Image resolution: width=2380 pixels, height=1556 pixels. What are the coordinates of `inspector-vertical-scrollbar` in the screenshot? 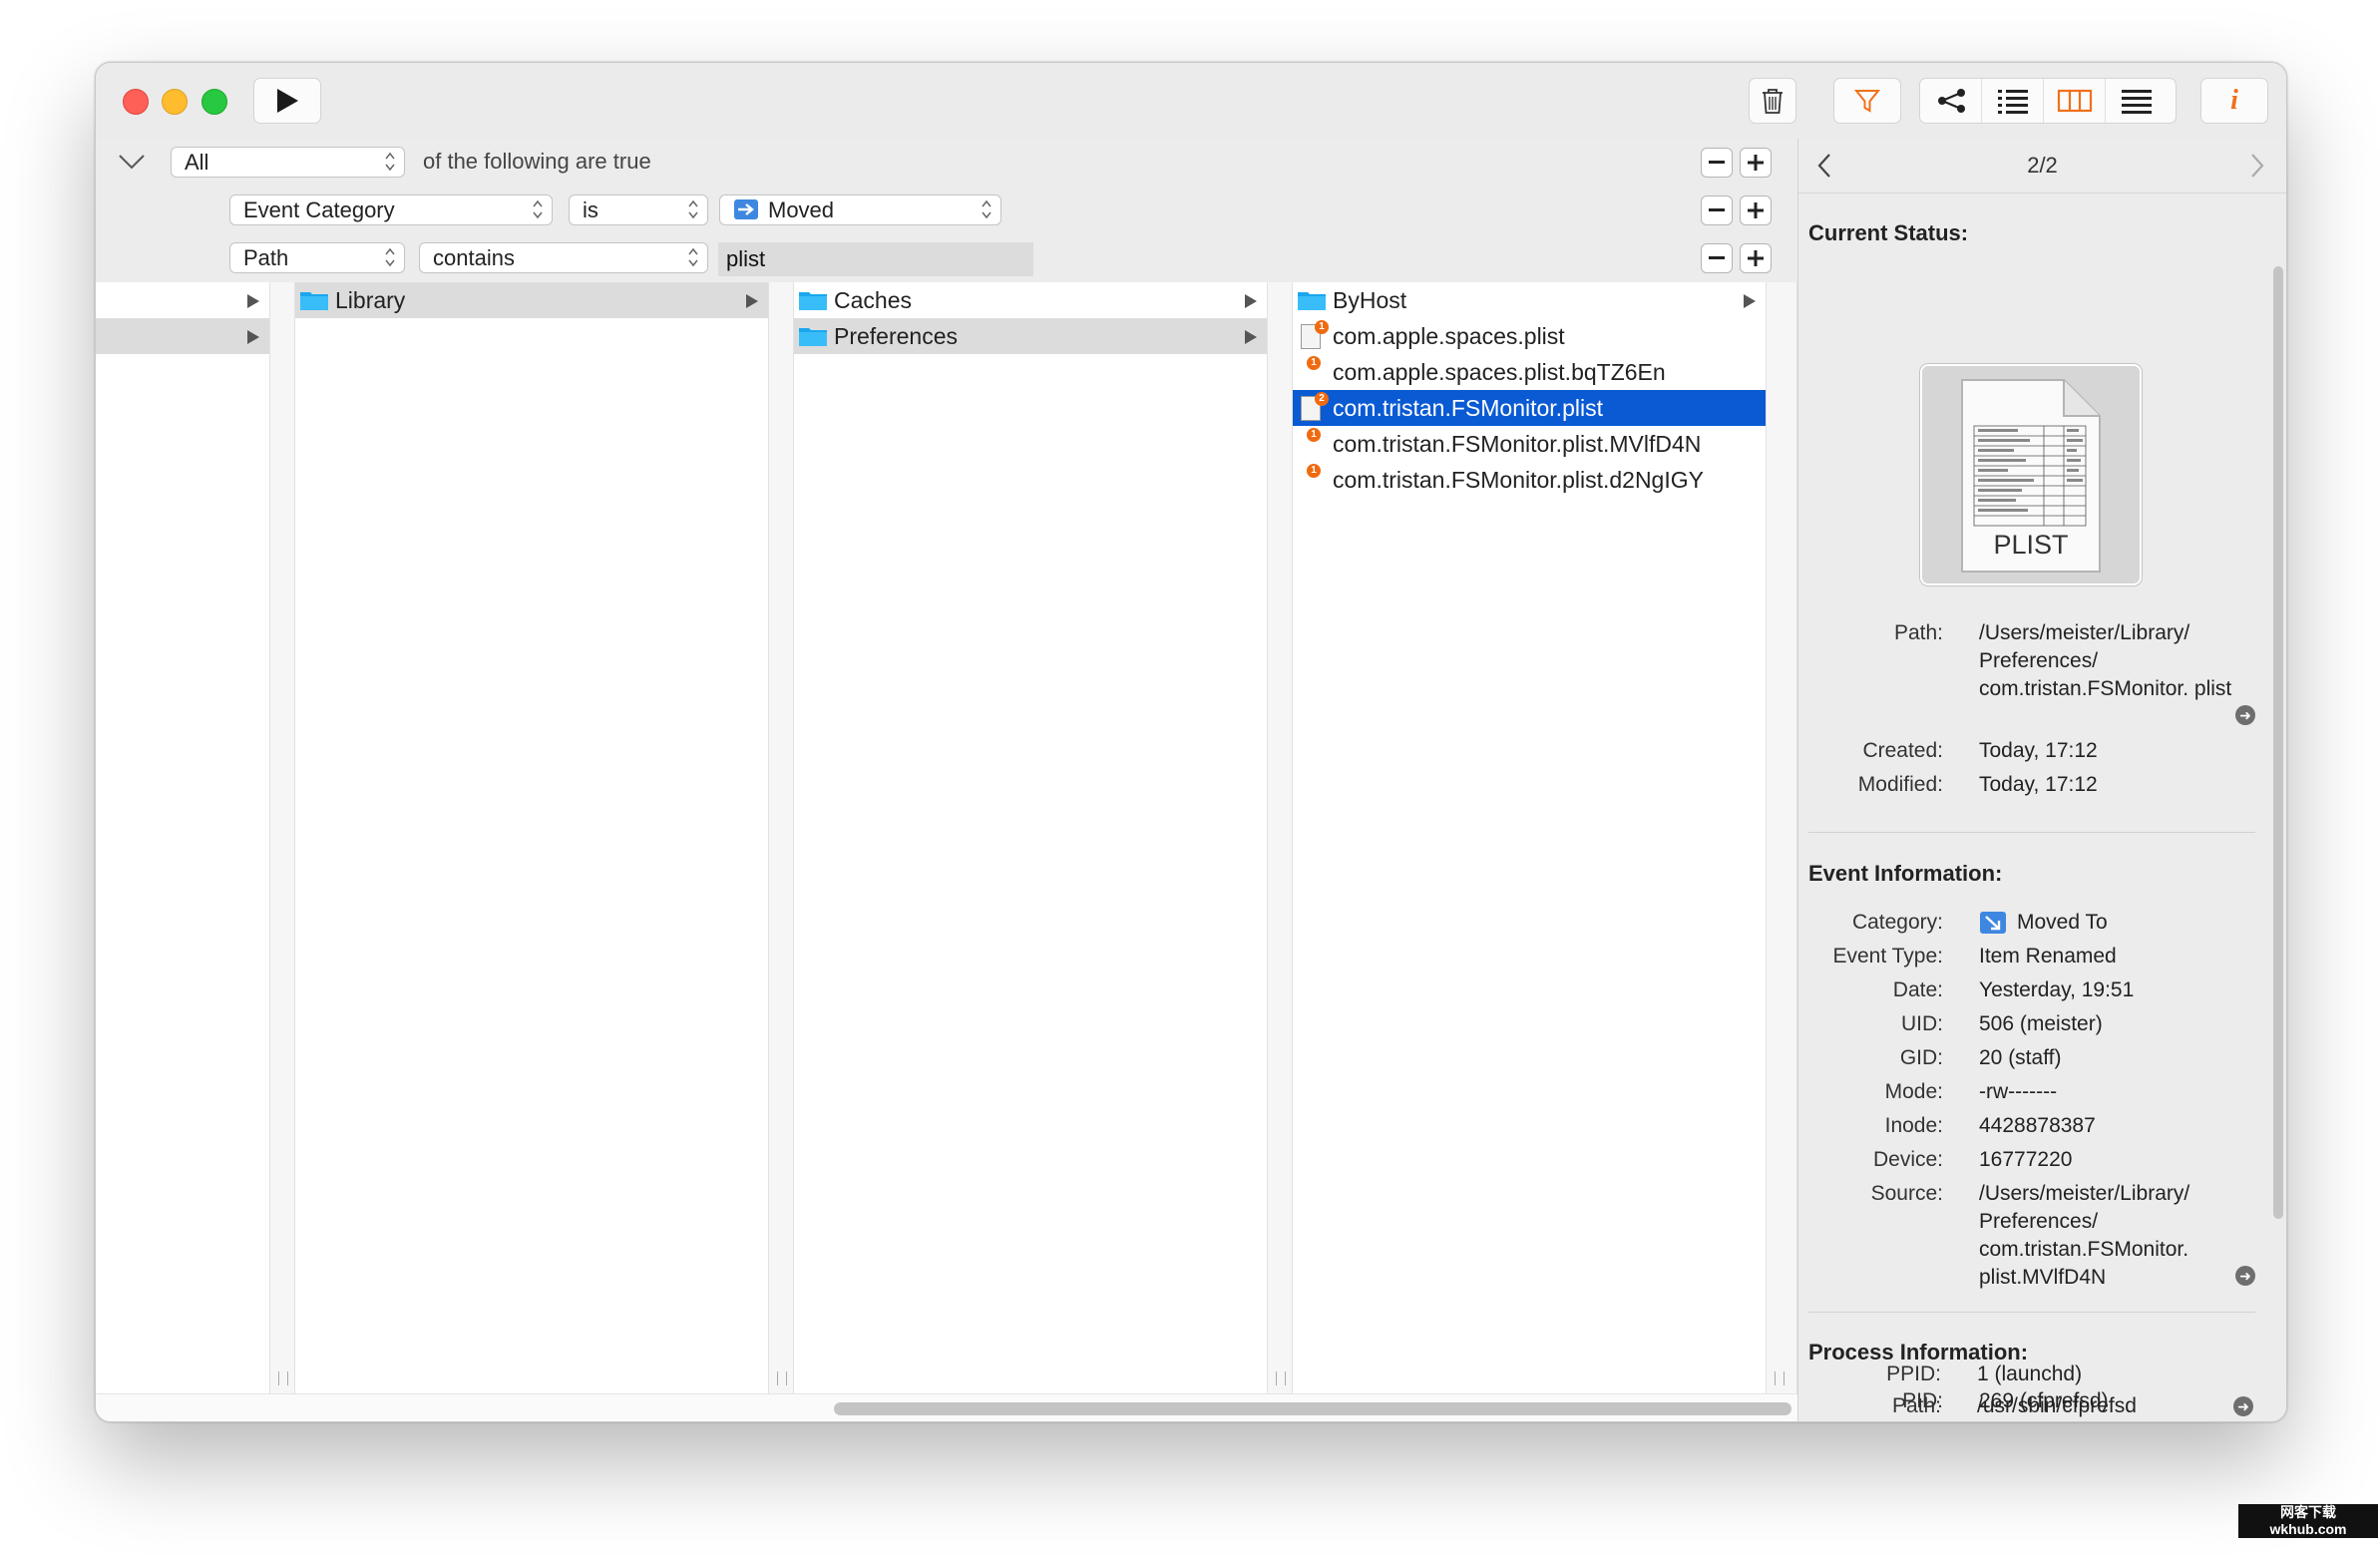 It's located at (2278, 742).